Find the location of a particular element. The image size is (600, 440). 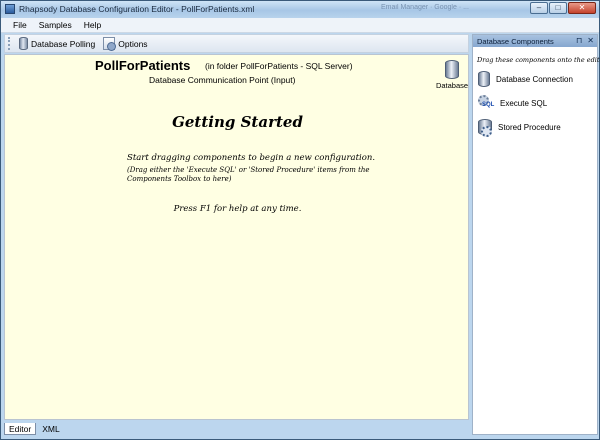

app-icon is located at coordinates (10, 9).